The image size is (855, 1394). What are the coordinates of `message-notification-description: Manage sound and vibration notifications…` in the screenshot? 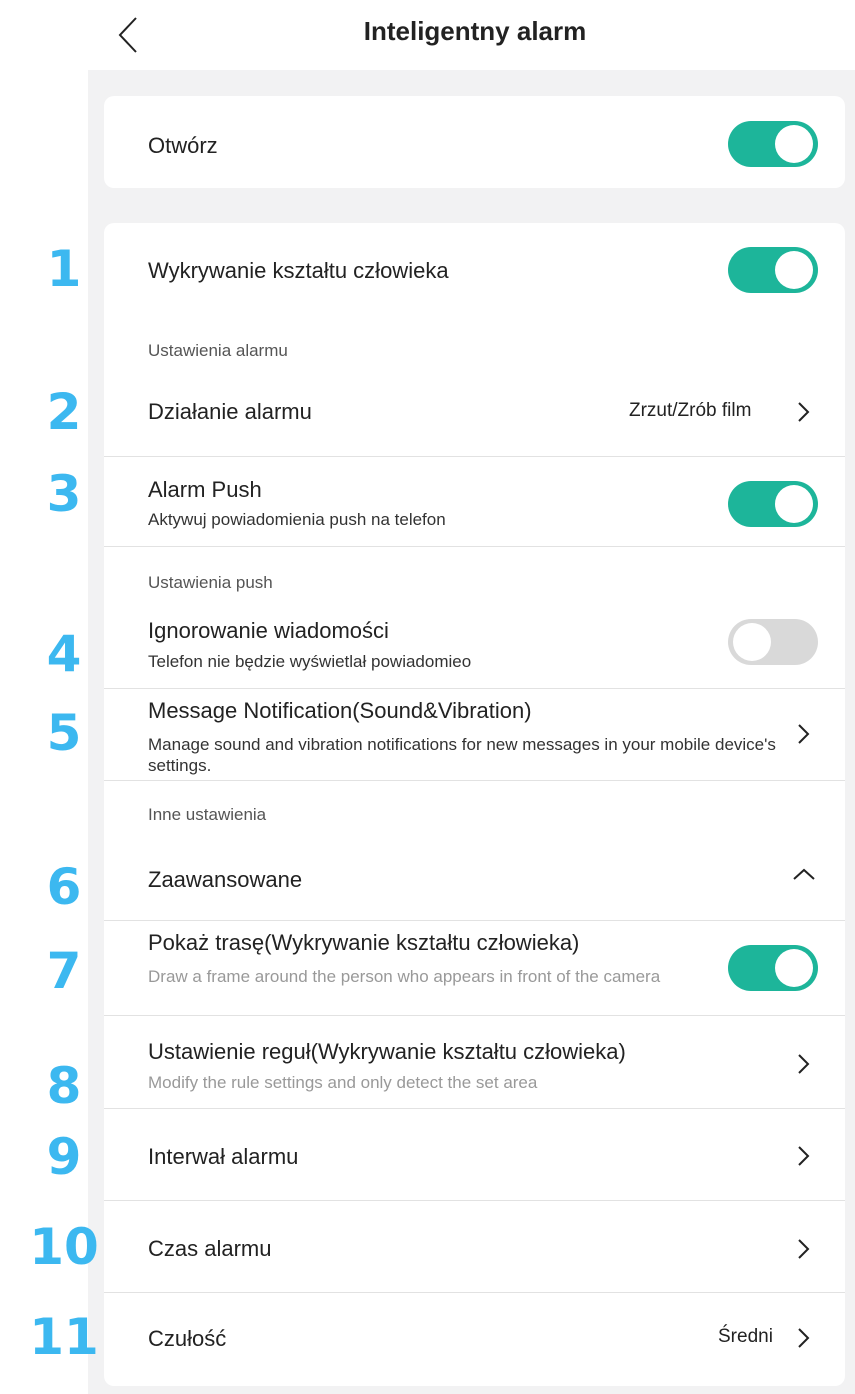 It's located at (462, 755).